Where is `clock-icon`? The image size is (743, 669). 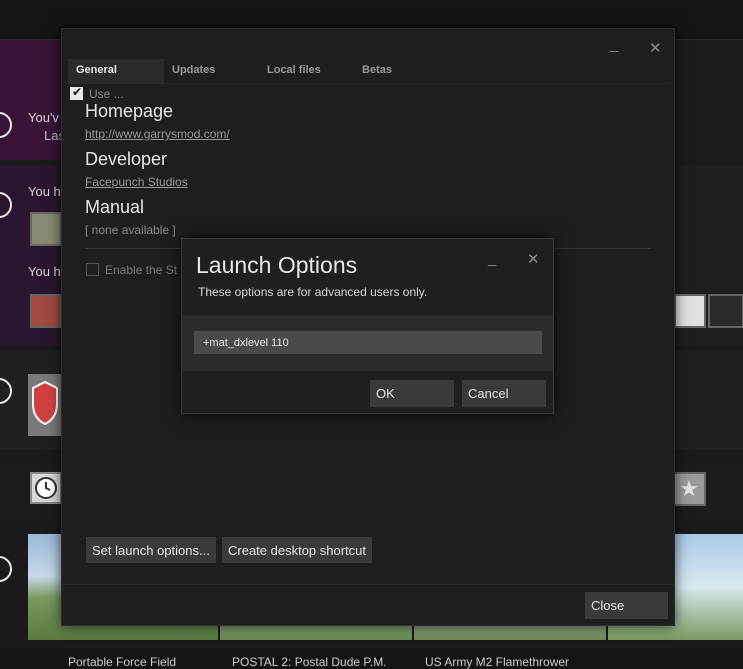
clock-icon is located at coordinates (46, 488).